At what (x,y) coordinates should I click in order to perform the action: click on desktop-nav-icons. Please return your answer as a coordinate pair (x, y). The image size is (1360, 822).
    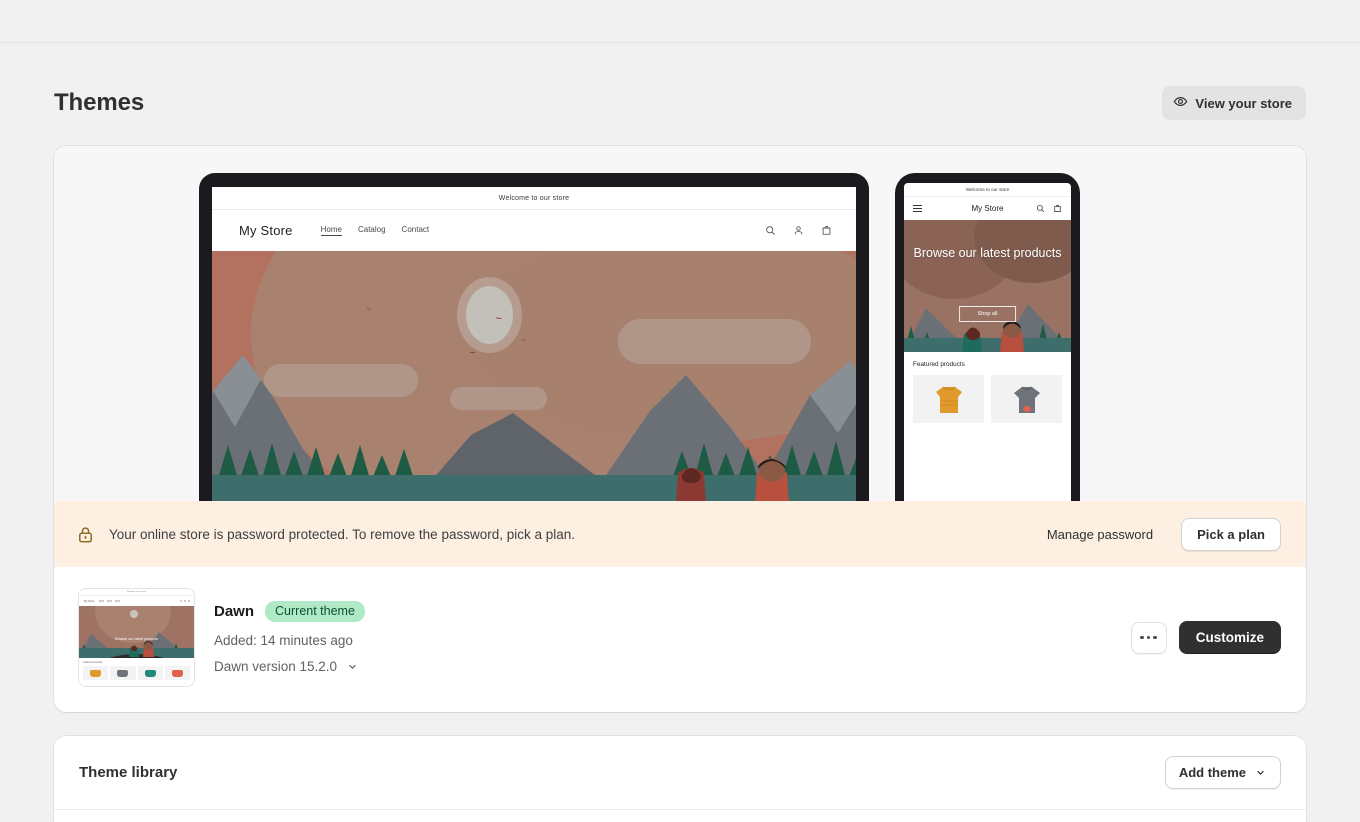
    Looking at the image, I should click on (798, 230).